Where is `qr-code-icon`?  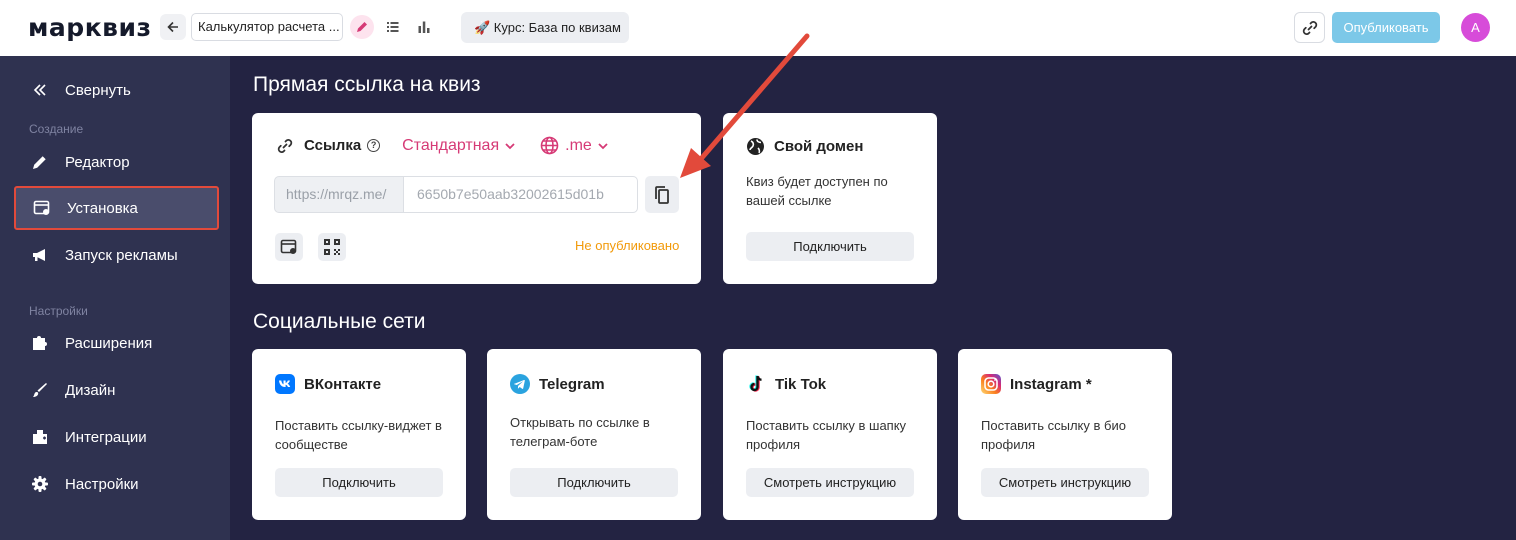
qr-code-icon is located at coordinates (332, 247).